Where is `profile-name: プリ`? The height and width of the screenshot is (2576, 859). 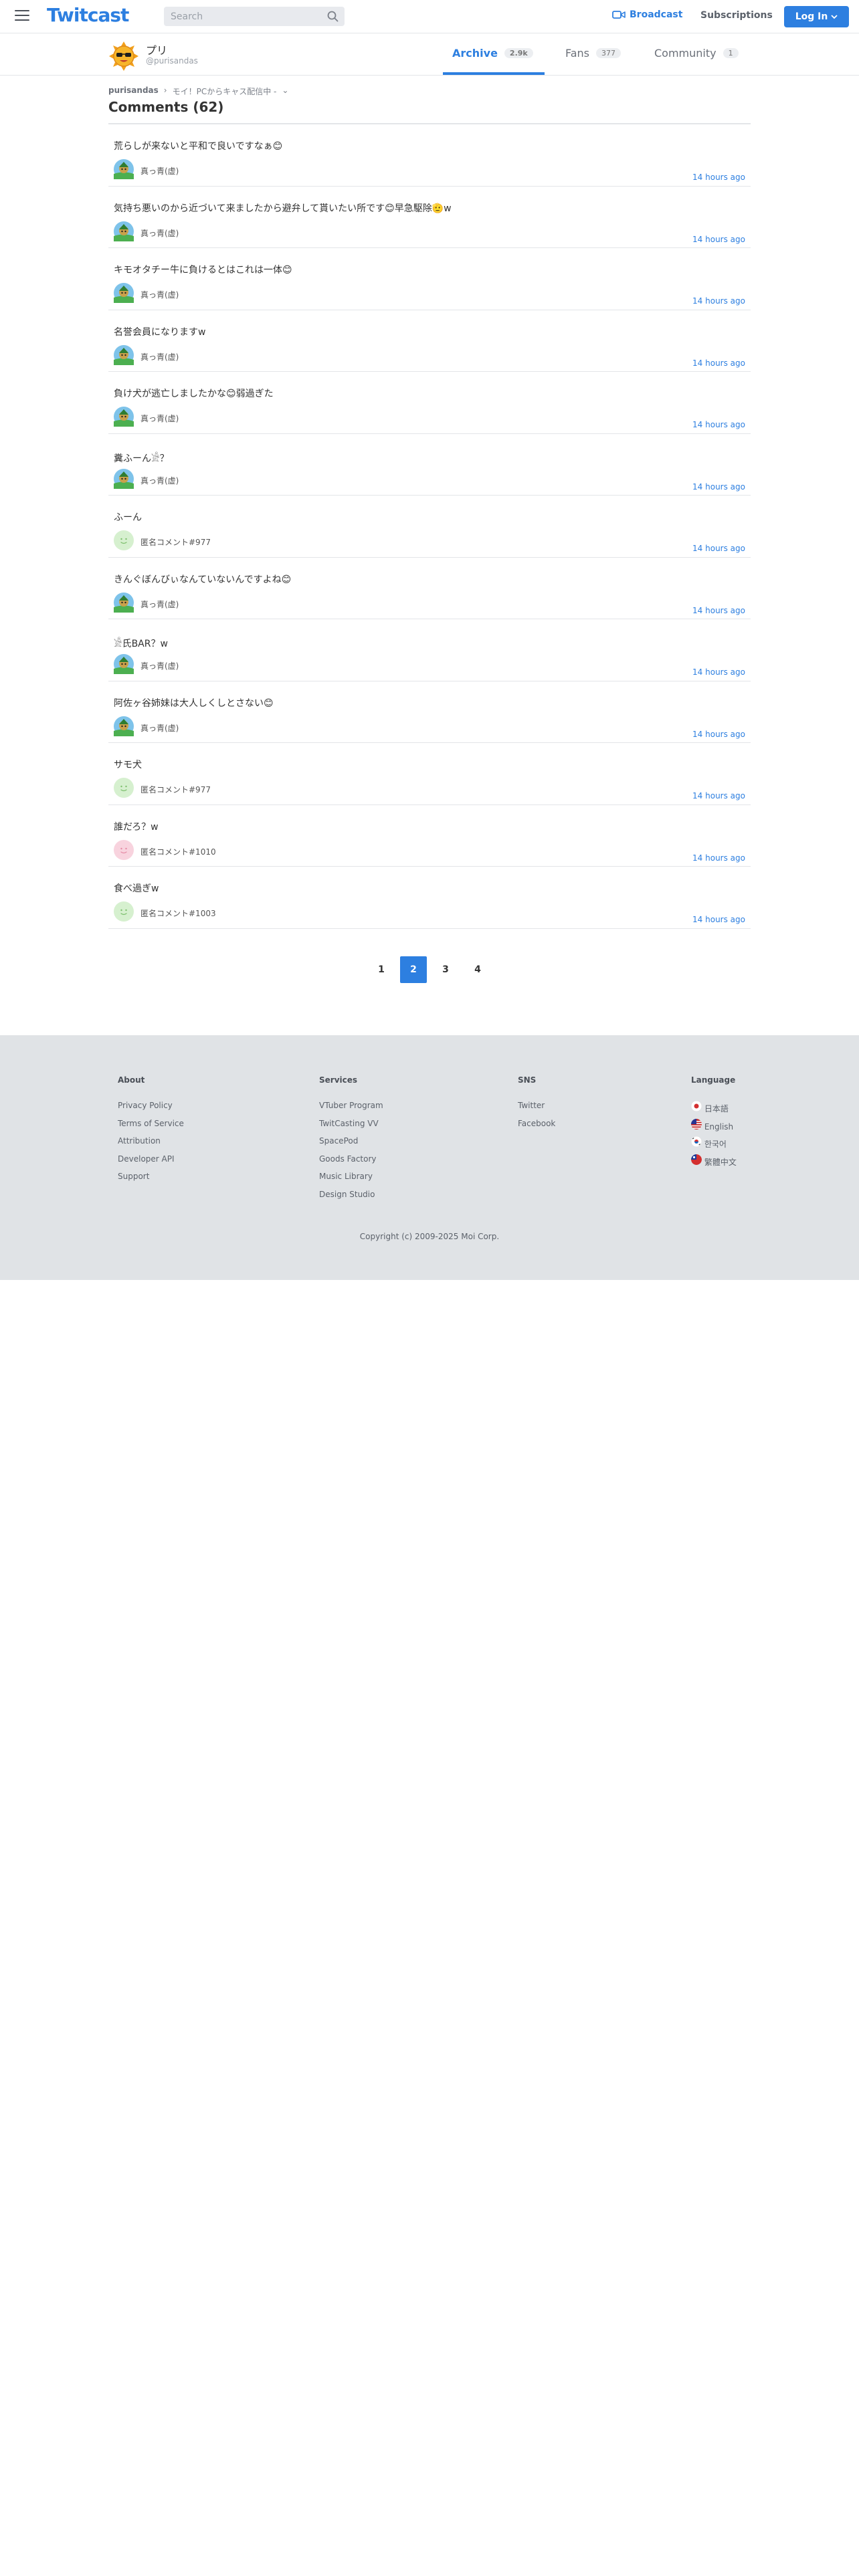
profile-name: プリ is located at coordinates (156, 49).